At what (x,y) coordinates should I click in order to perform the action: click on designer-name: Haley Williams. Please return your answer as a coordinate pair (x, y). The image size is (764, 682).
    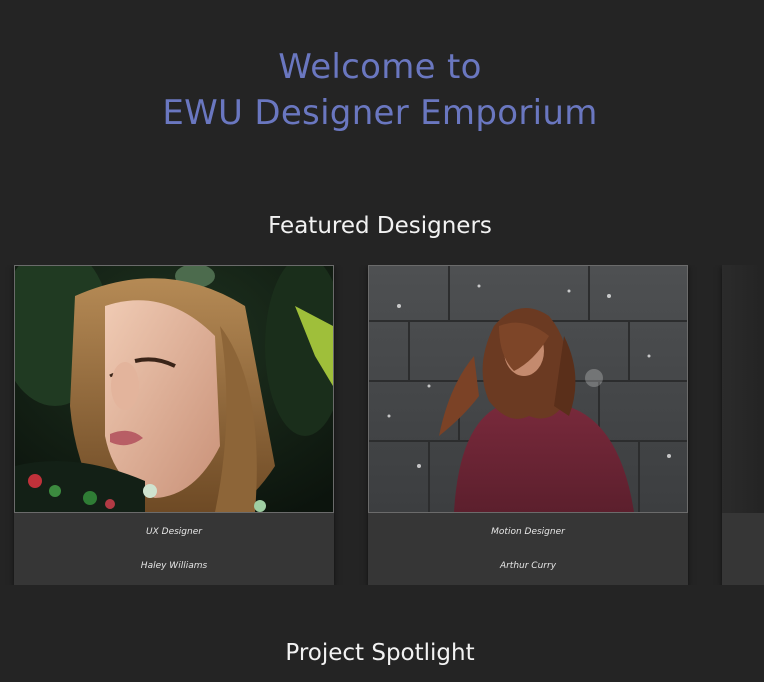
    Looking at the image, I should click on (174, 566).